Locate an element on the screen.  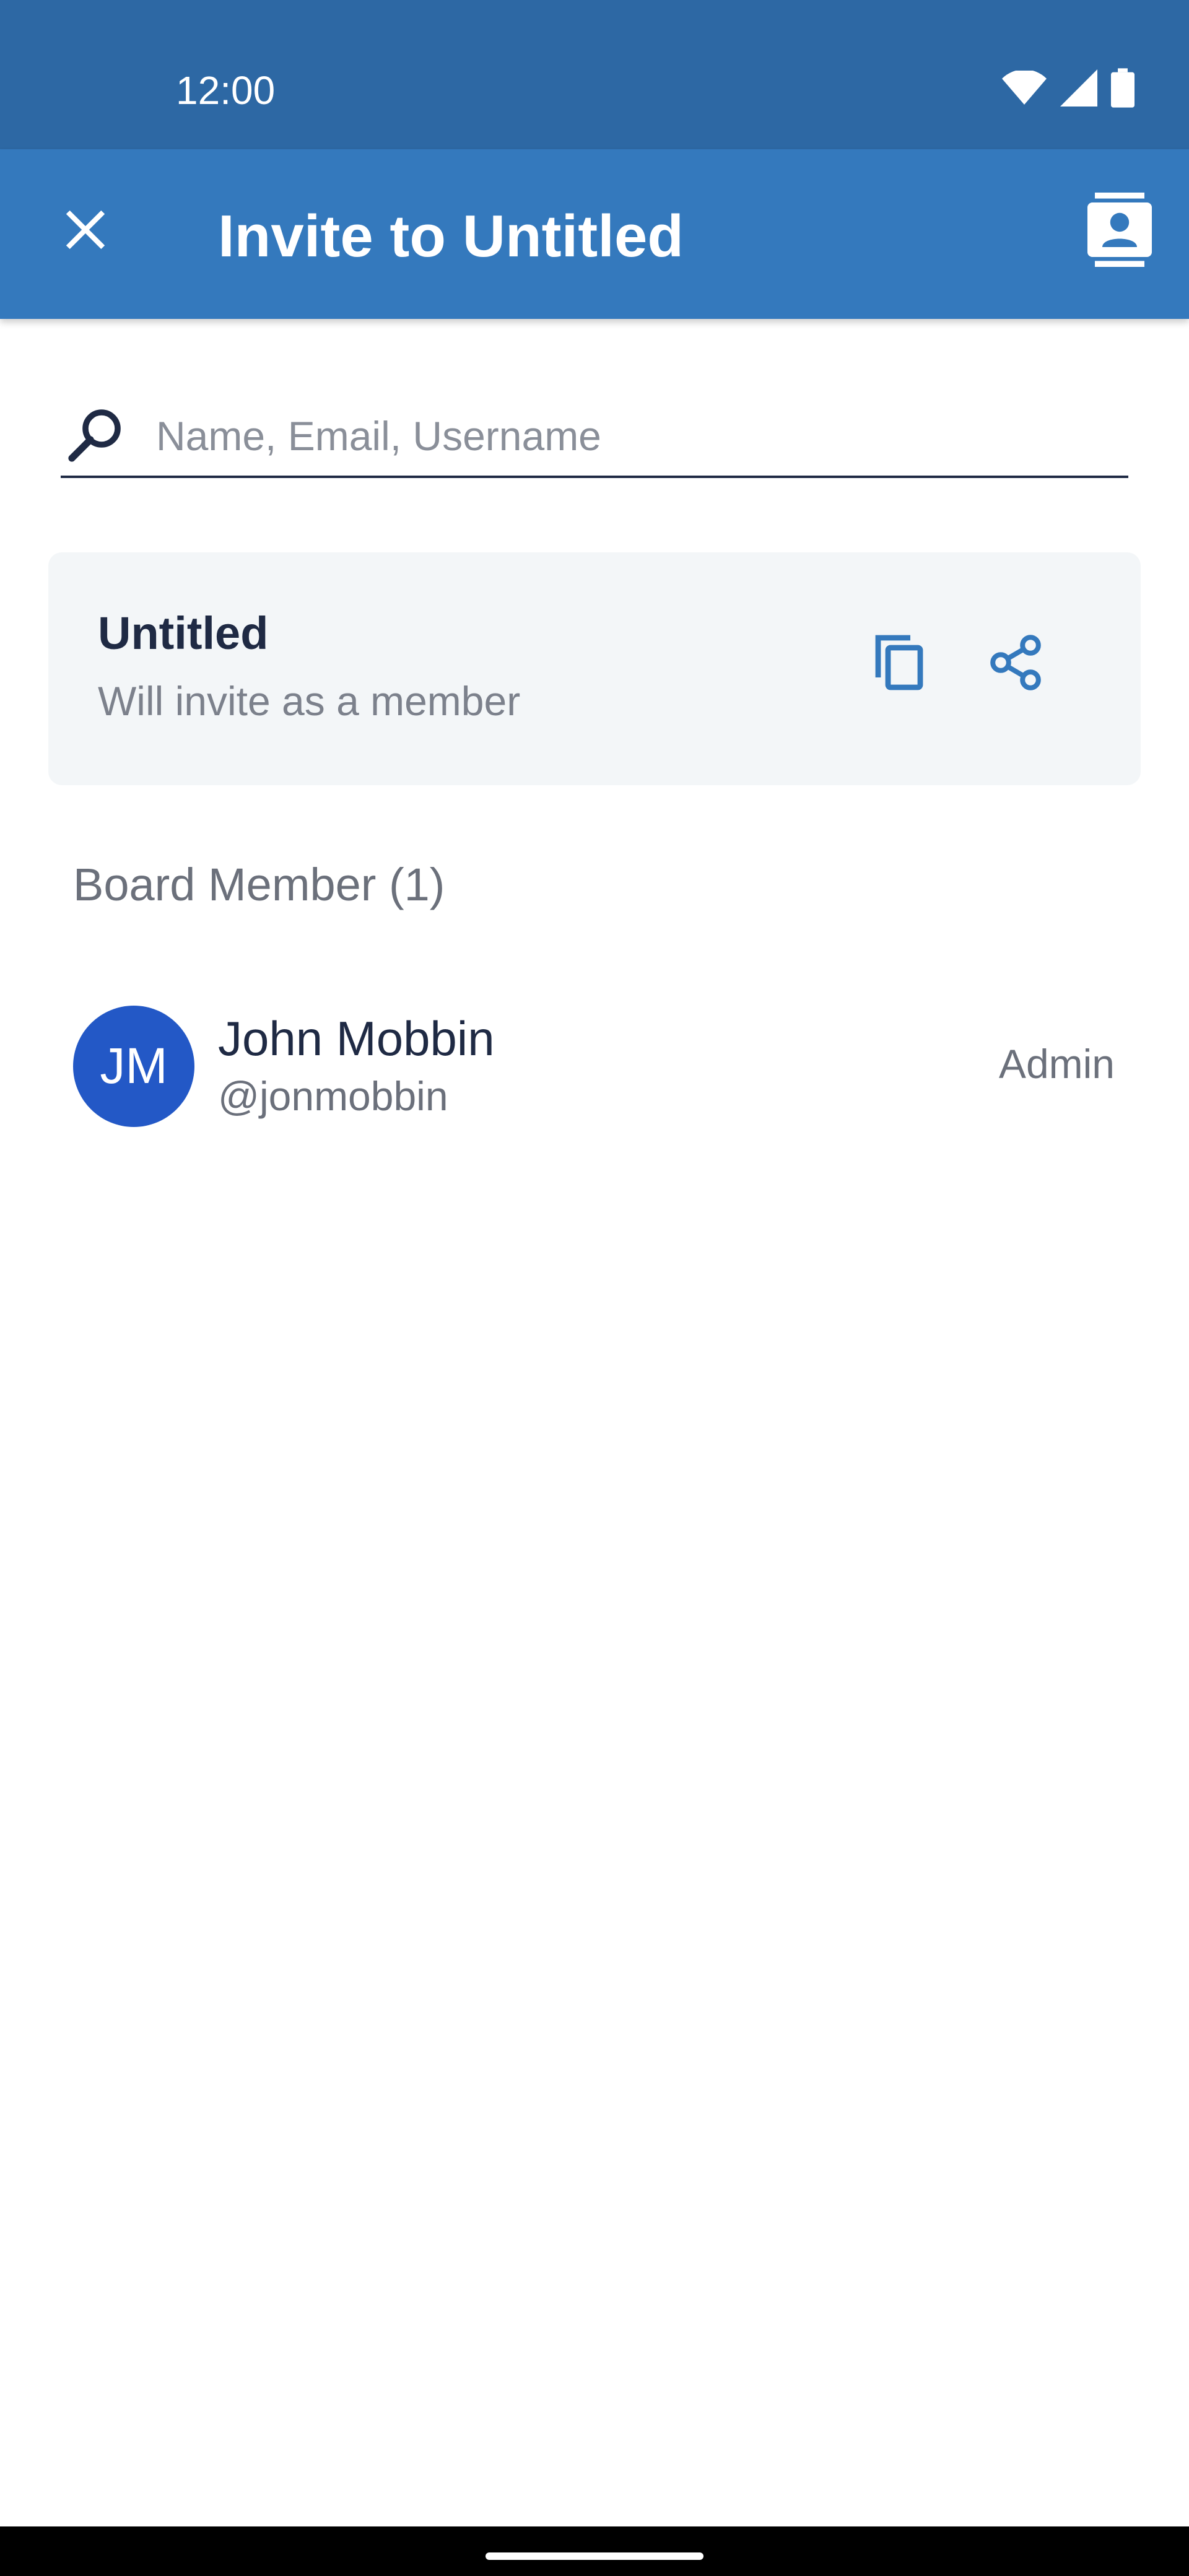
page-title: Invite to Untitled is located at coordinates (451, 236).